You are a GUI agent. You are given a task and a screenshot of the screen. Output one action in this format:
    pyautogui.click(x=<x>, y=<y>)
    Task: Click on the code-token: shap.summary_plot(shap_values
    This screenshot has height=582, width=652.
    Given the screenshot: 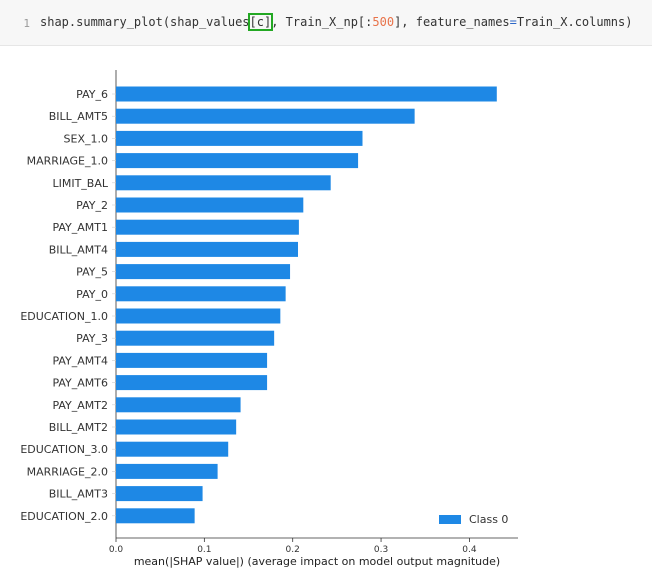 What is the action you would take?
    pyautogui.click(x=145, y=22)
    